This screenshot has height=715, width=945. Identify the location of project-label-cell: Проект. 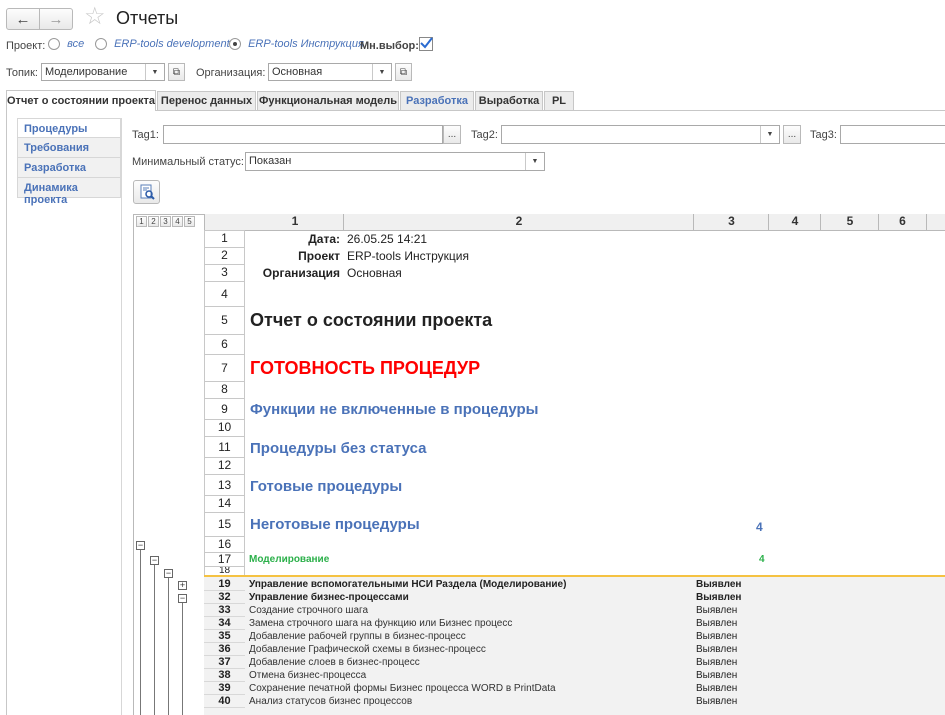
(319, 256).